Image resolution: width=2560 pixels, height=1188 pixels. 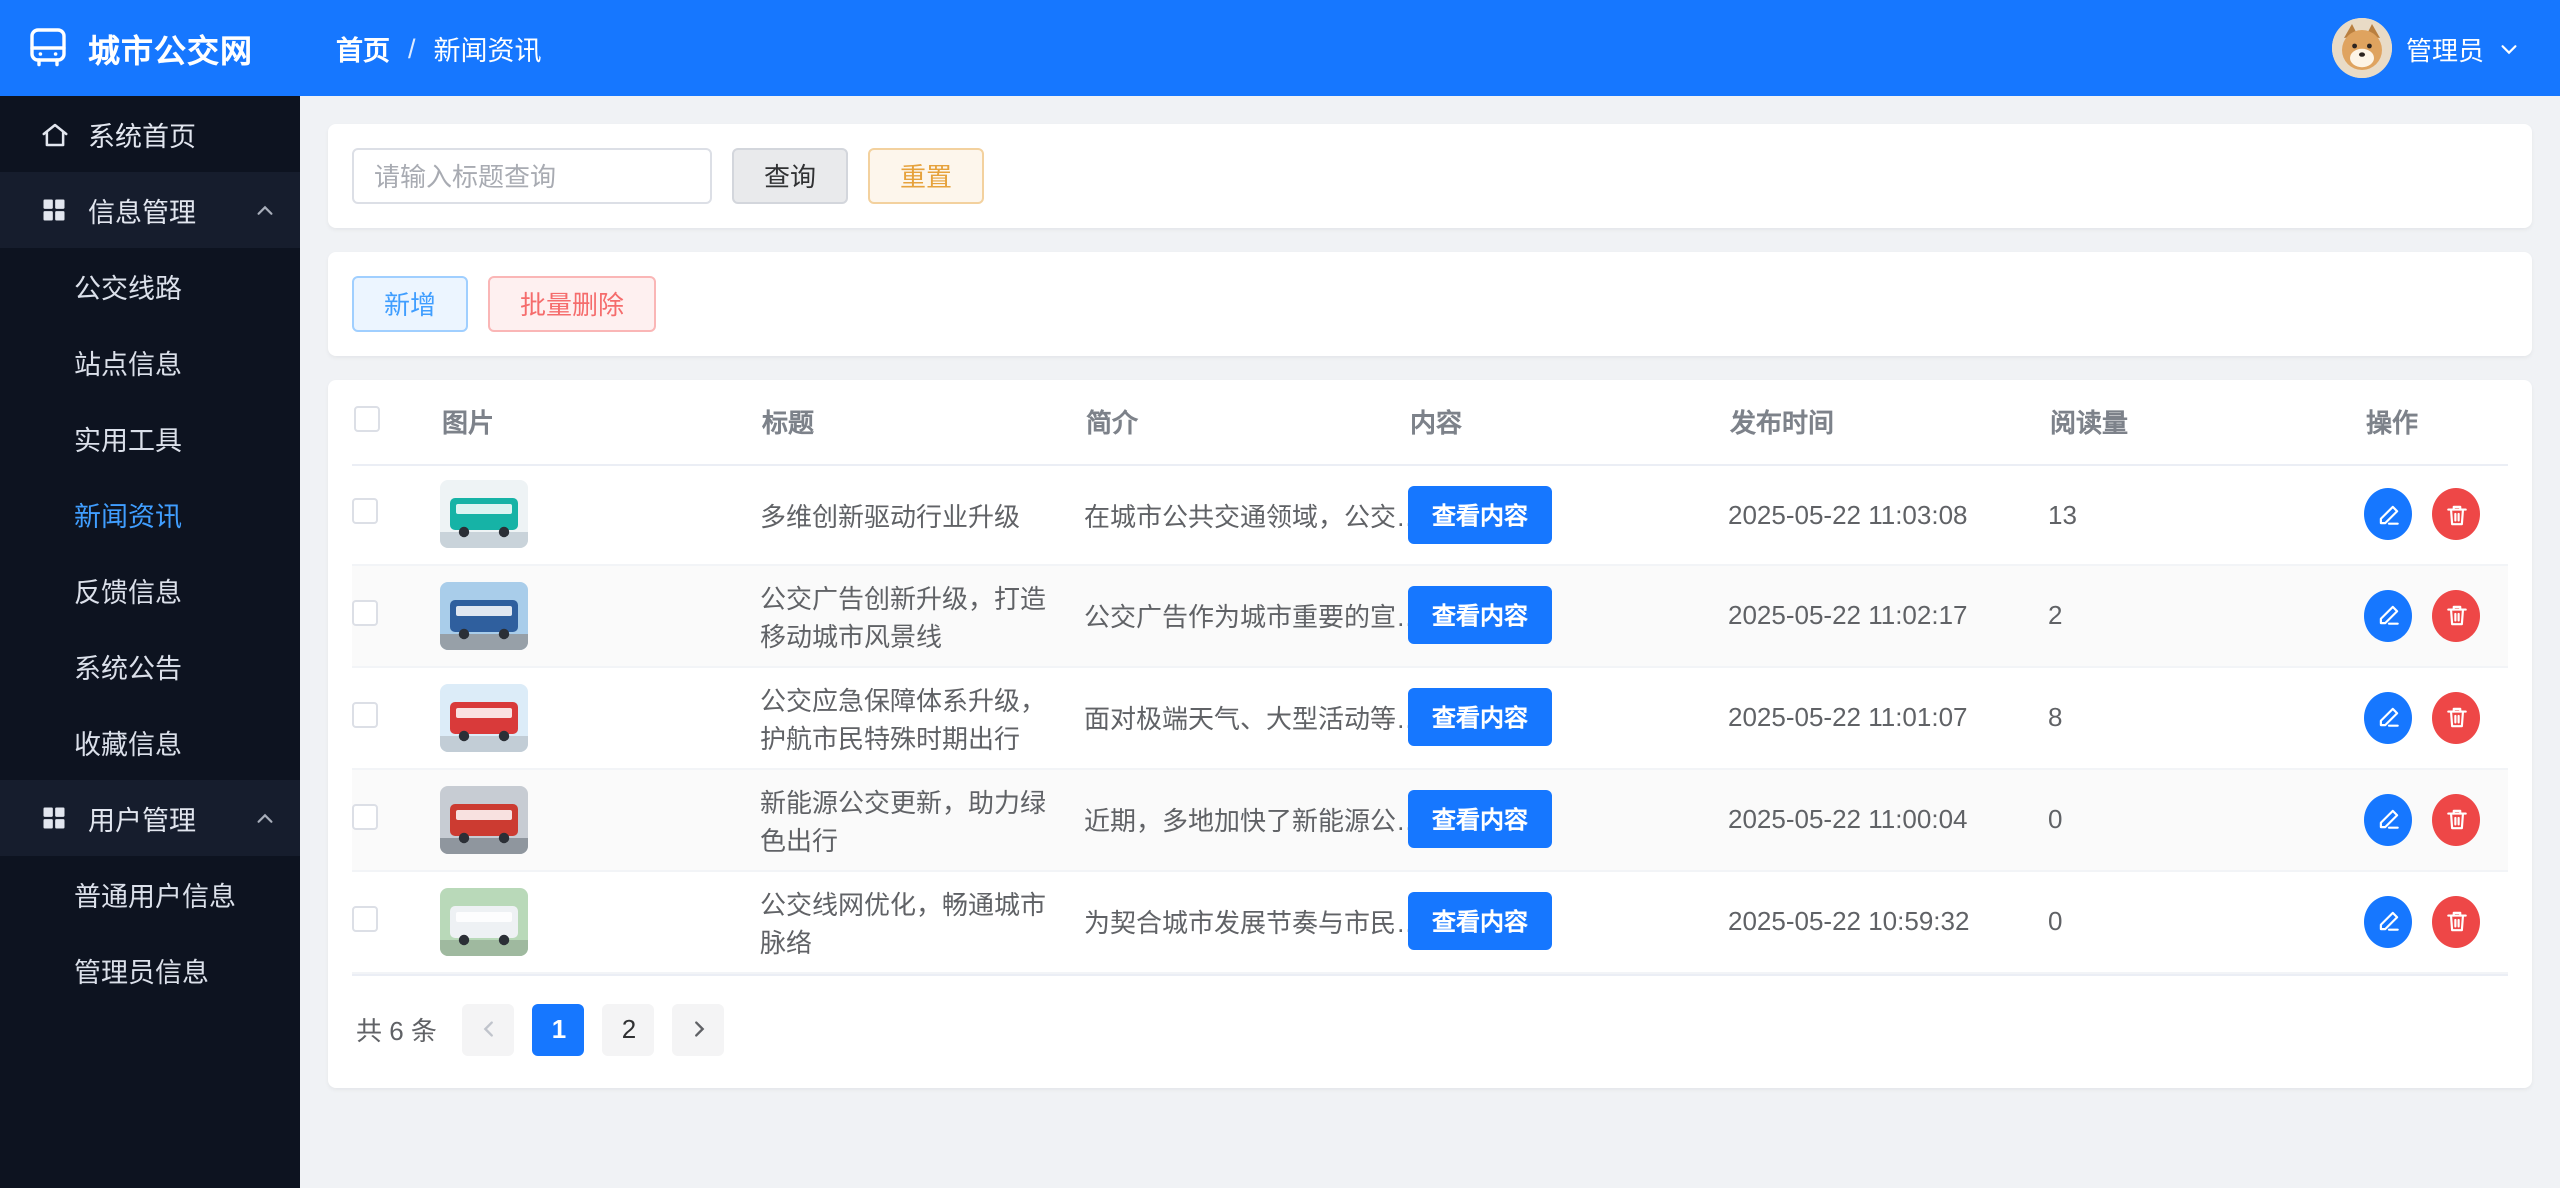 I want to click on sidebar-subitem: 新闻资讯, so click(x=150, y=514).